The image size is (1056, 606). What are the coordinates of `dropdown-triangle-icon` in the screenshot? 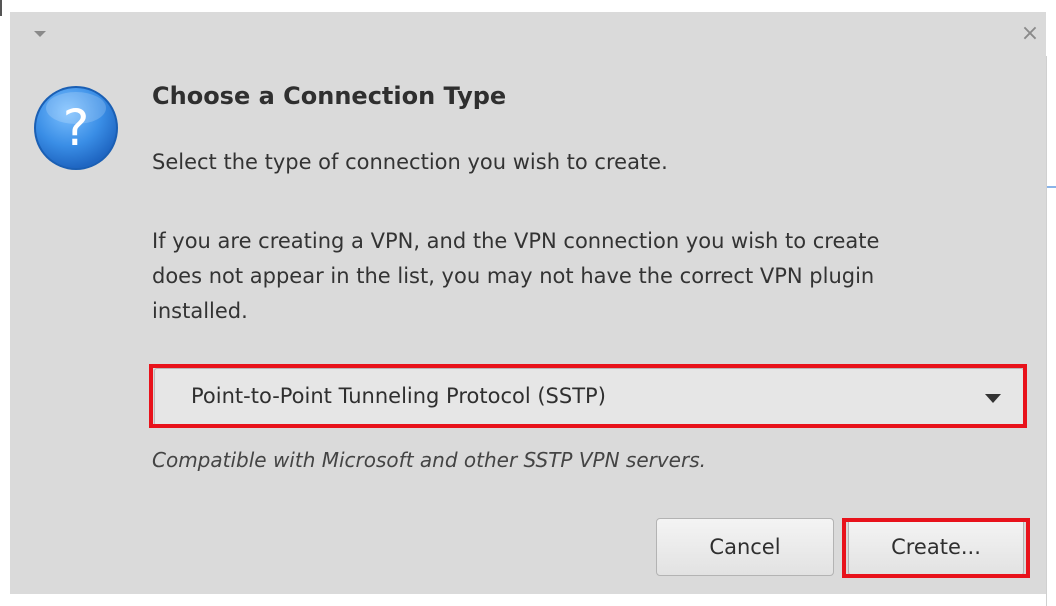 It's located at (40, 34).